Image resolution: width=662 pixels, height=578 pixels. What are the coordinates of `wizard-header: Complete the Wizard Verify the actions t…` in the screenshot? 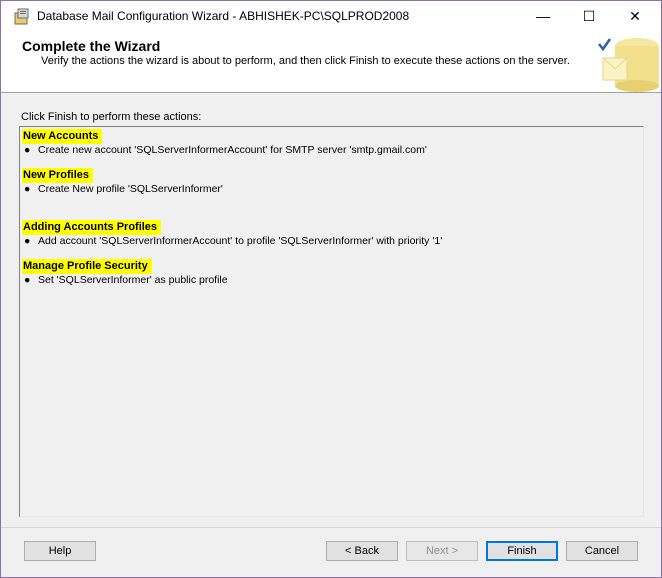 It's located at (331, 62).